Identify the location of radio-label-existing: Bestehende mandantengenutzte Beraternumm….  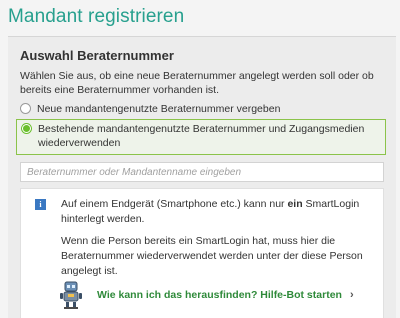
(201, 136).